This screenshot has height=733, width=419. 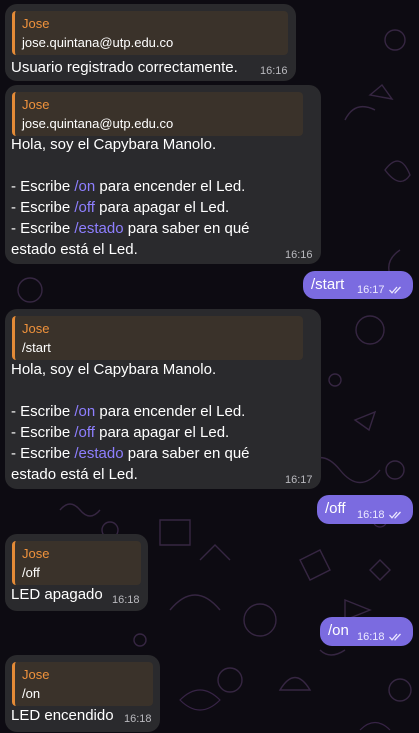 What do you see at coordinates (328, 284) in the screenshot?
I see `message-text: /start` at bounding box center [328, 284].